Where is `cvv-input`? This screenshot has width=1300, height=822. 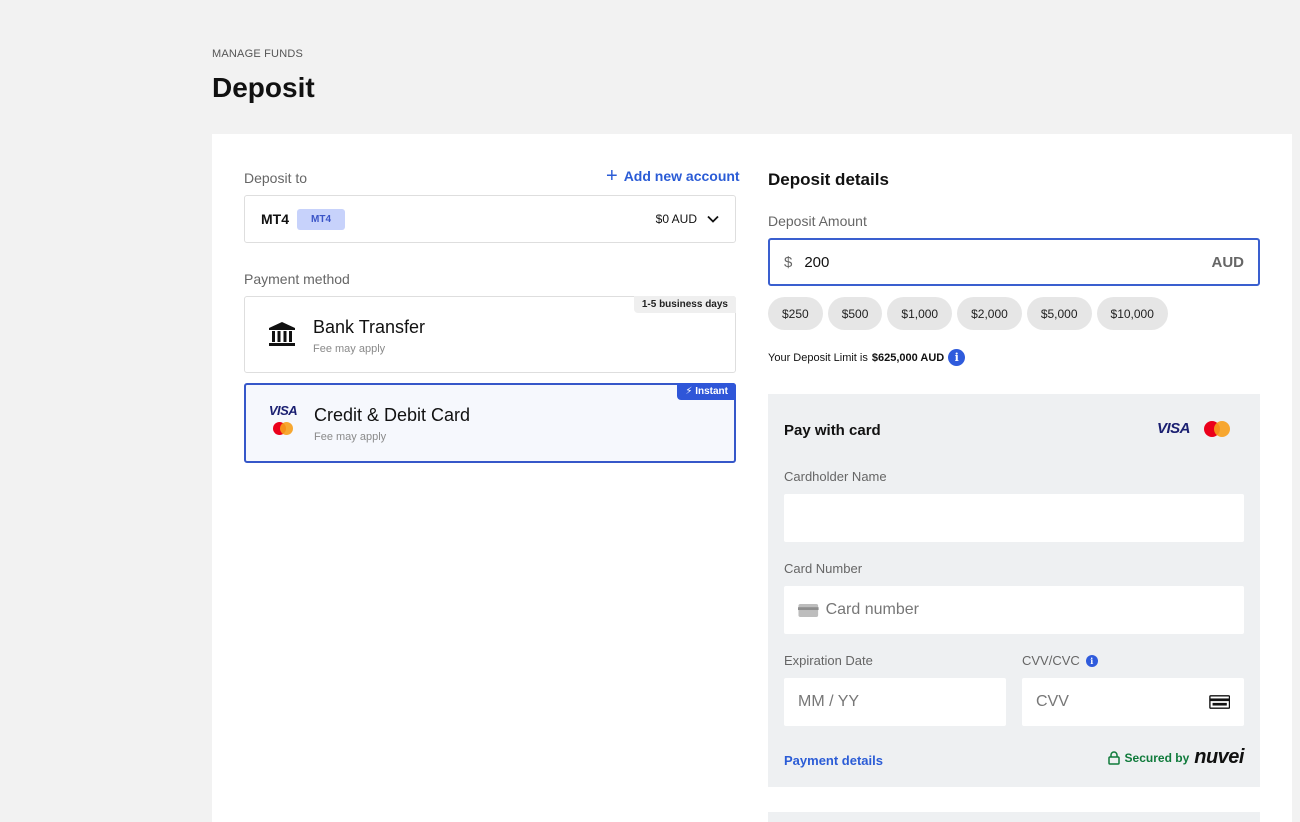
cvv-input is located at coordinates (1122, 702).